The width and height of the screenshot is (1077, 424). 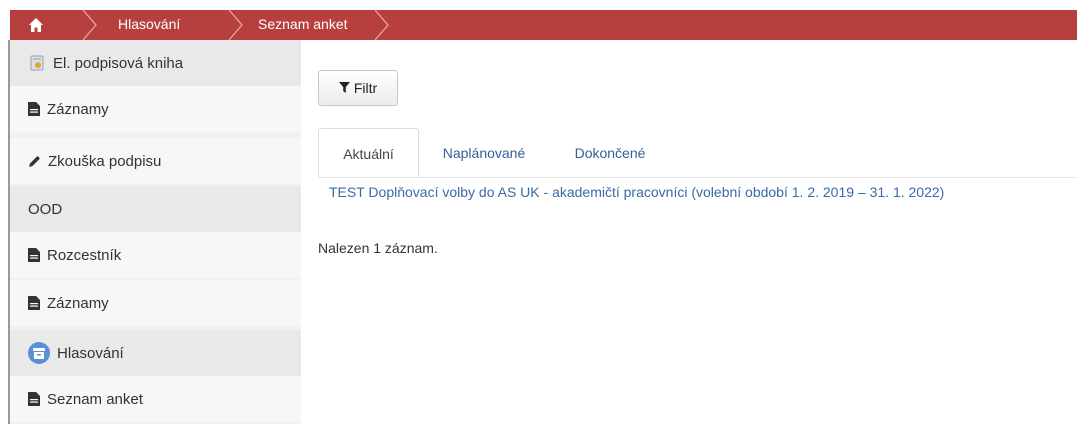 I want to click on sidebar-item-label: Seznam anket, so click(x=95, y=399).